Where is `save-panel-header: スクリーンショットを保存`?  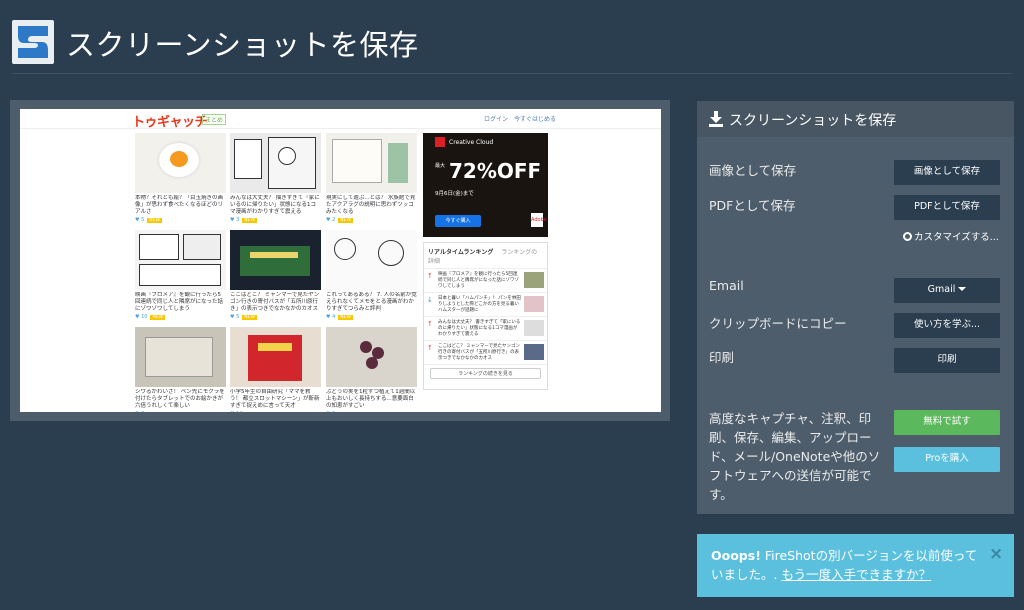 save-panel-header: スクリーンショットを保存 is located at coordinates (855, 119).